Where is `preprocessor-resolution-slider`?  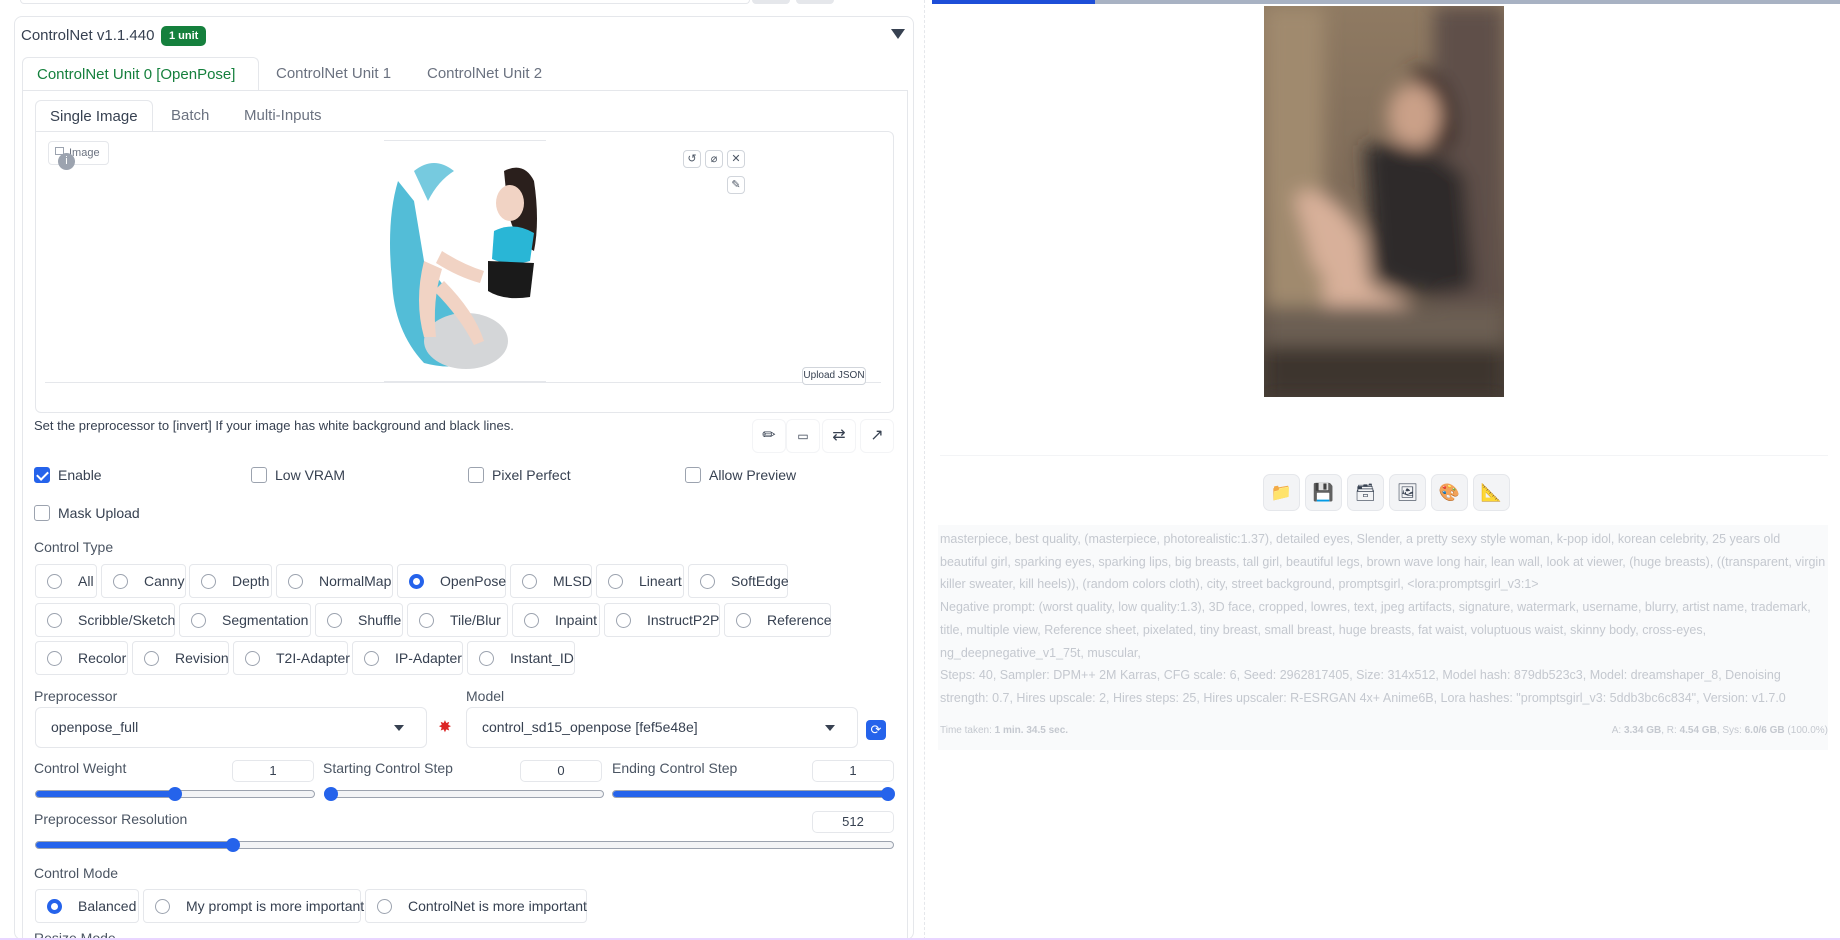
preprocessor-resolution-slider is located at coordinates (464, 845).